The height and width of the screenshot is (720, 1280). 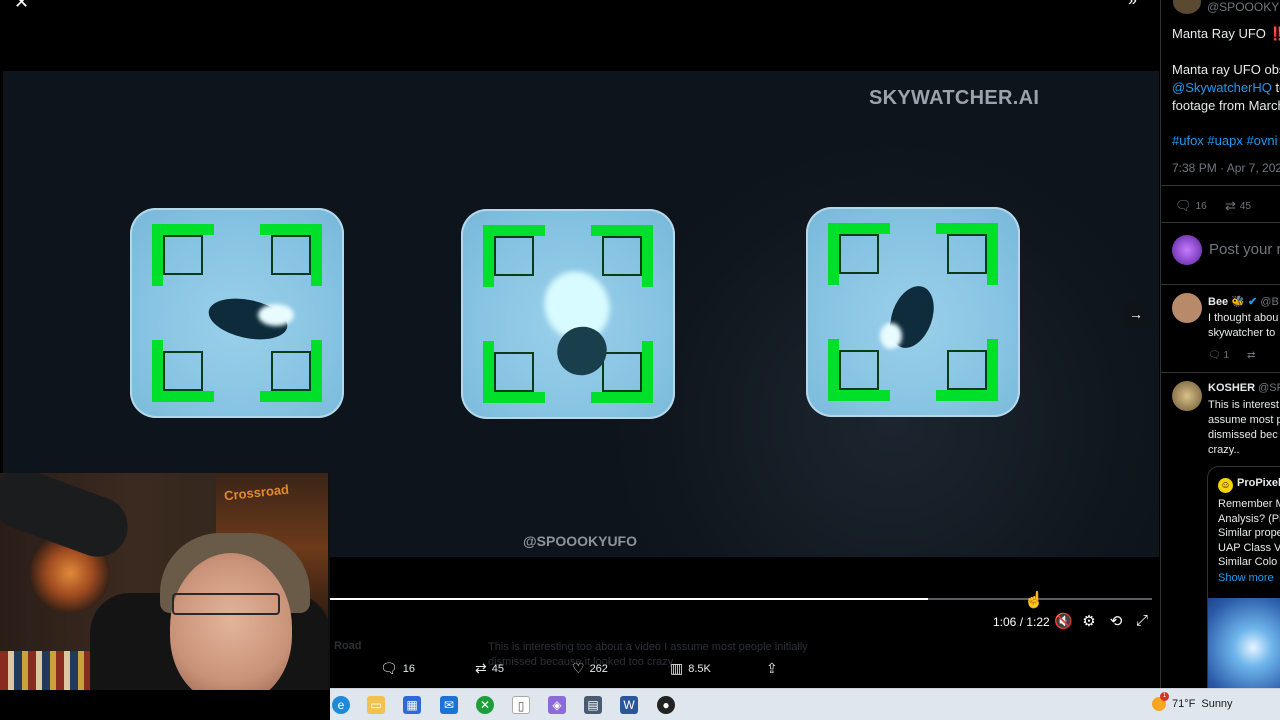 What do you see at coordinates (1244, 249) in the screenshot?
I see `reply-input: Post your r` at bounding box center [1244, 249].